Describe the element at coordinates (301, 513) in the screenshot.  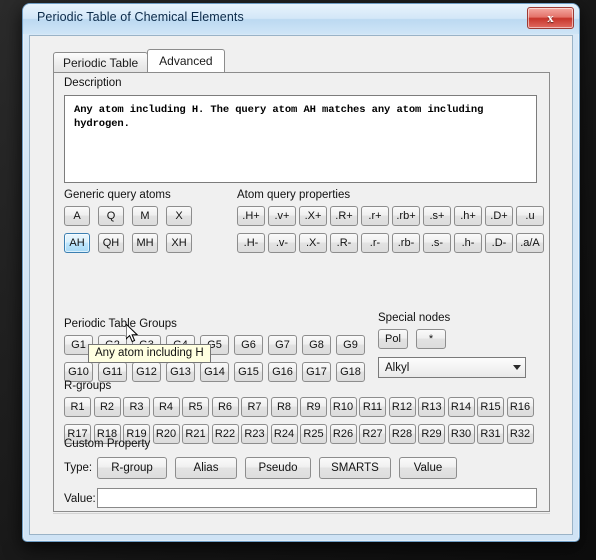
I see `footer-separator` at that location.